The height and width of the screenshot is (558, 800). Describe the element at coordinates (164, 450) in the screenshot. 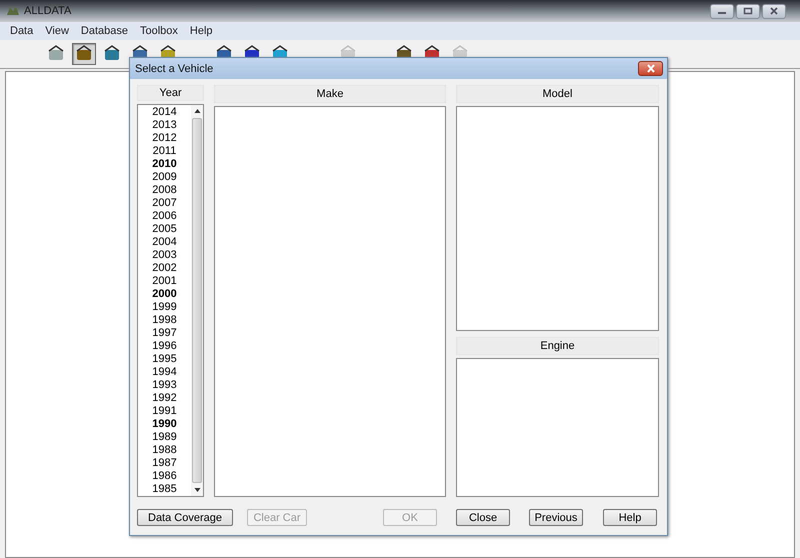

I see `year-item: 1988` at that location.